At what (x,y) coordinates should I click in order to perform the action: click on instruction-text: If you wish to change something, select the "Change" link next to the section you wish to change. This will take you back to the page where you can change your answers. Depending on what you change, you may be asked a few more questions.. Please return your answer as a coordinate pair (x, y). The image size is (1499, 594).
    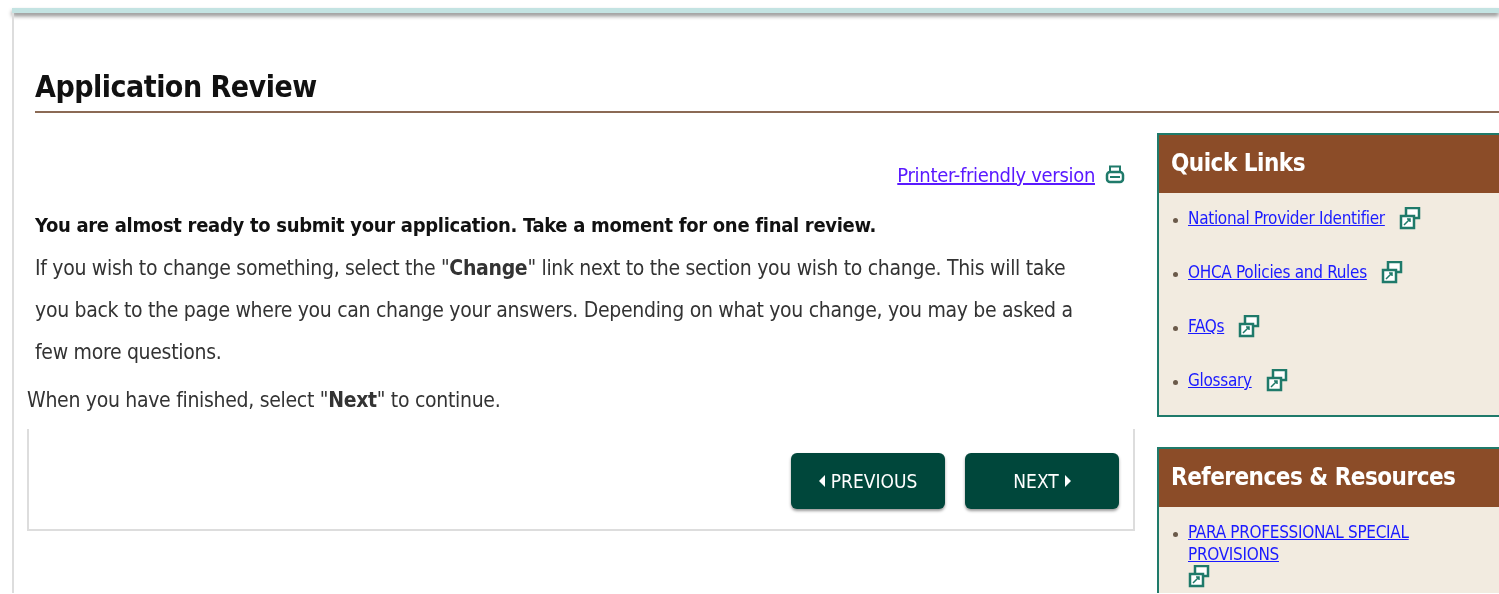
    Looking at the image, I should click on (554, 310).